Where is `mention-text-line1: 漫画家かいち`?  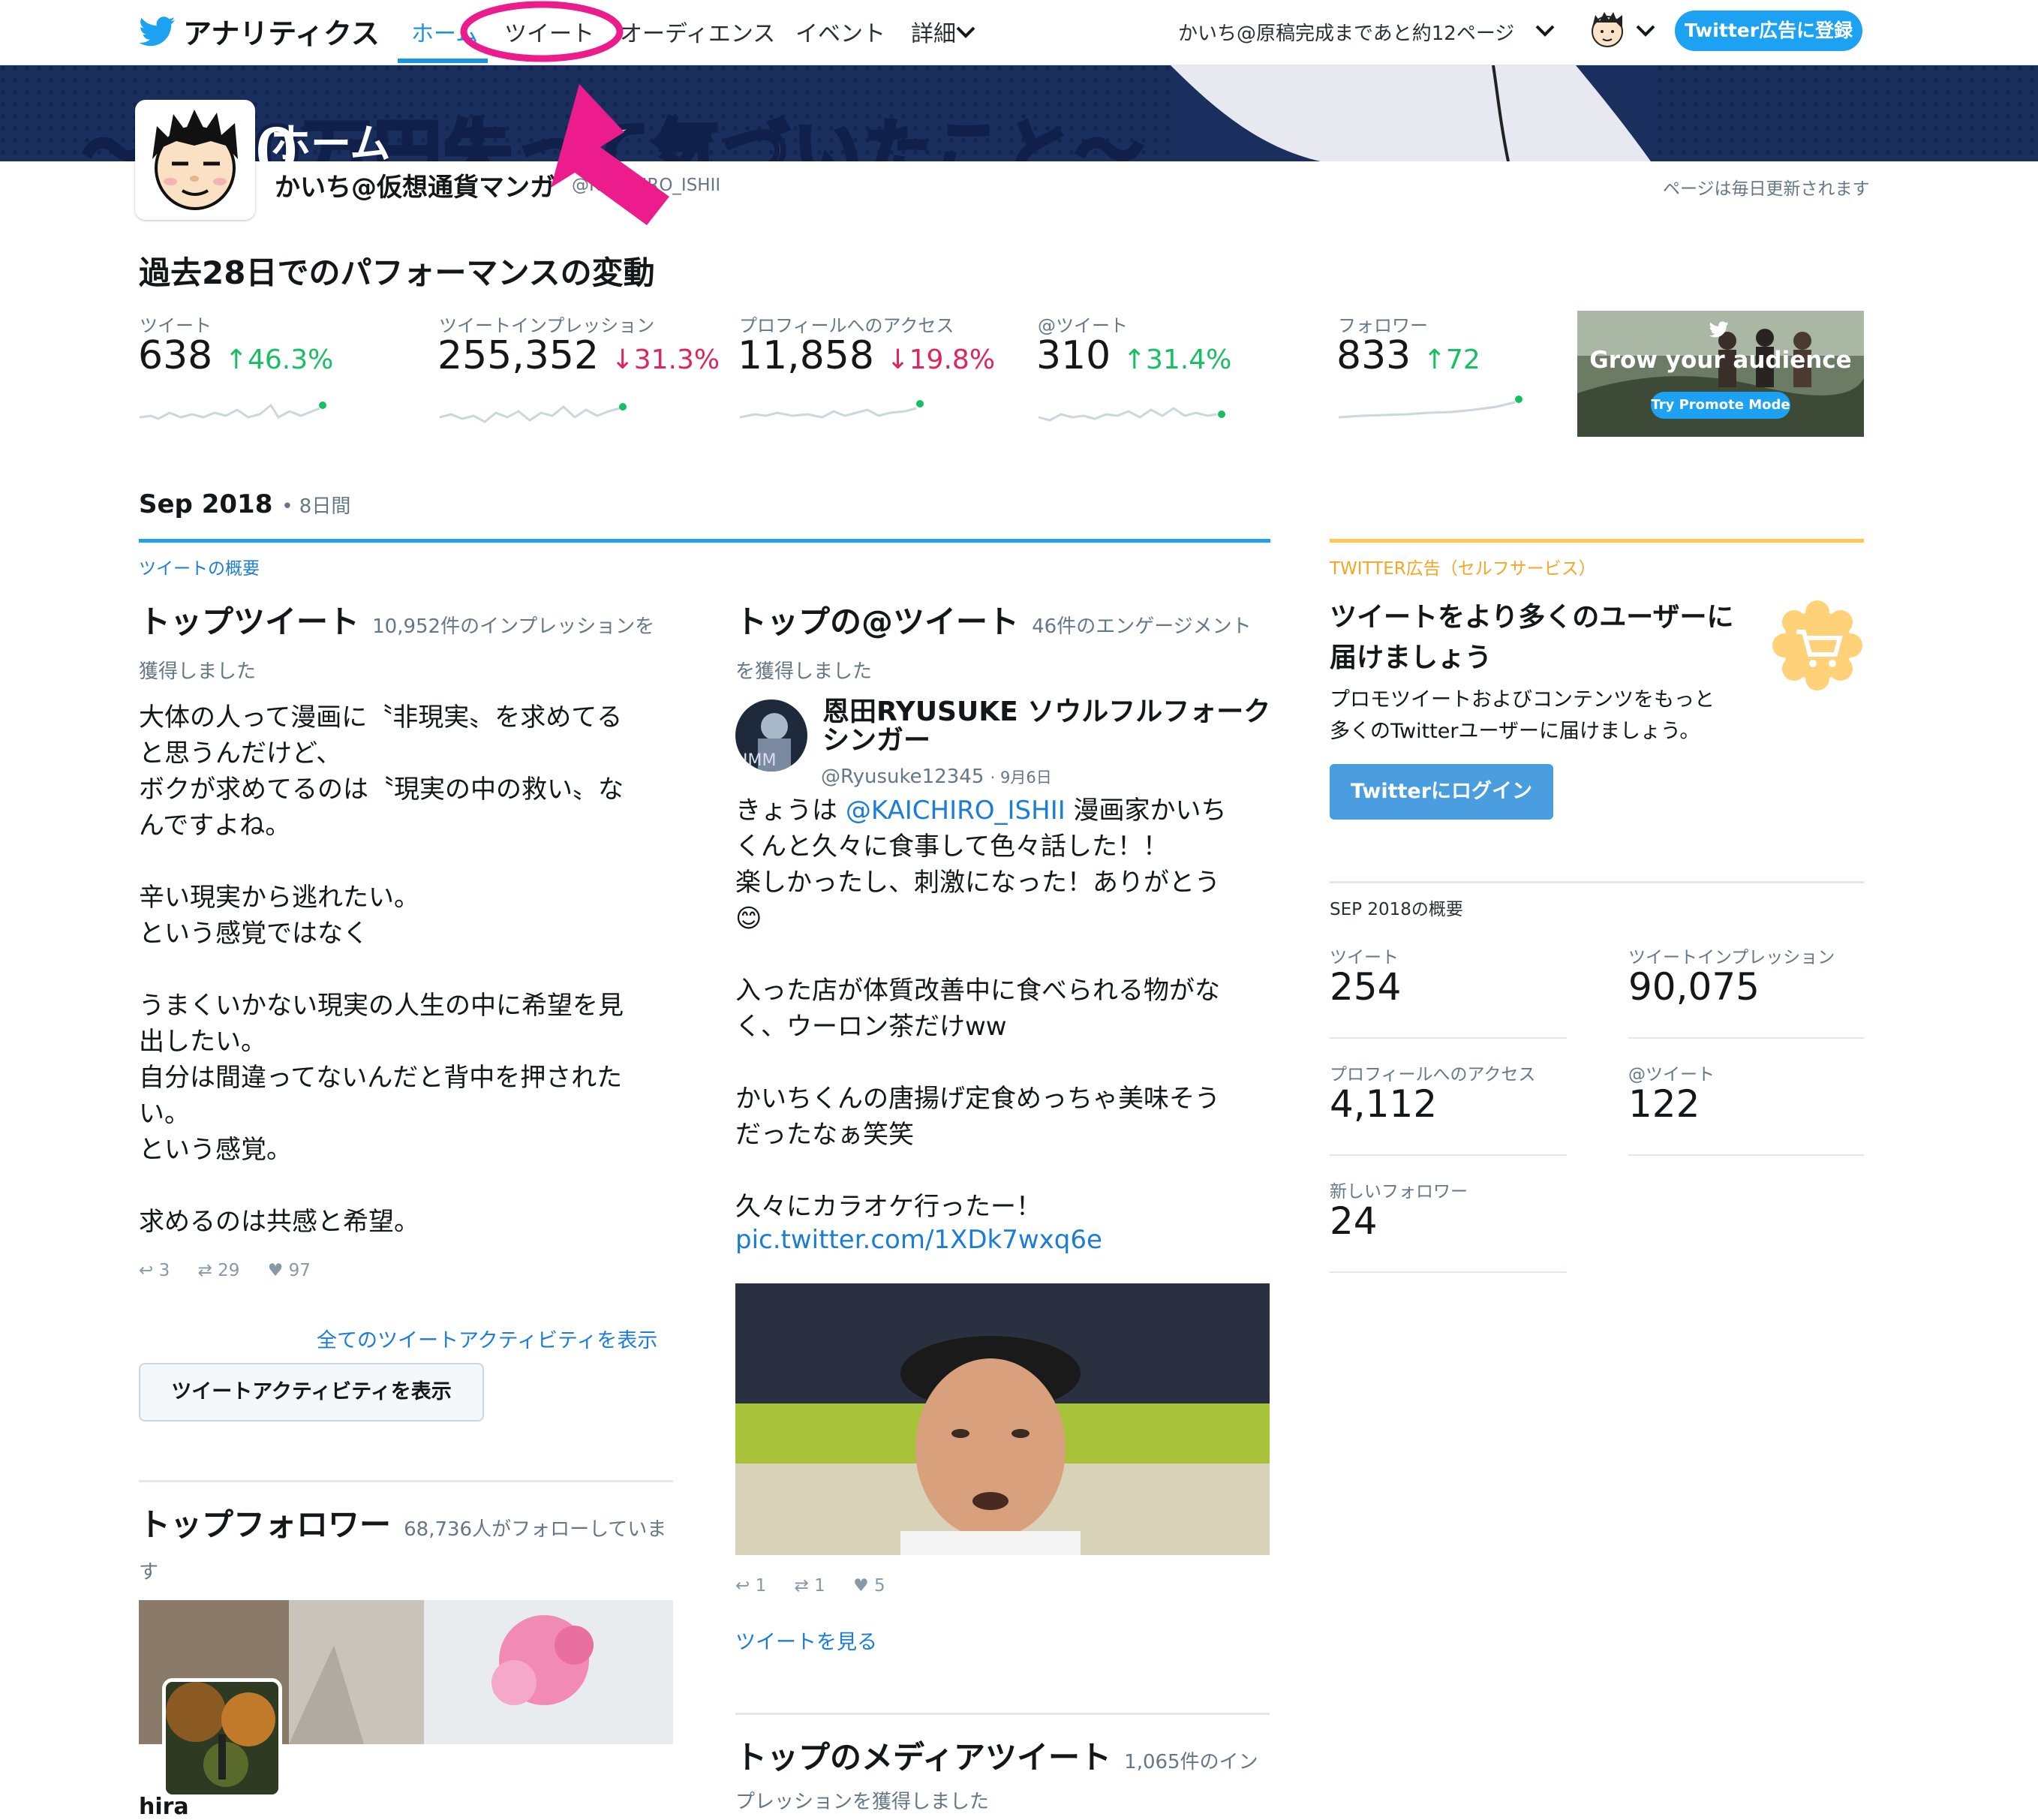 mention-text-line1: 漫画家かいち is located at coordinates (1146, 811).